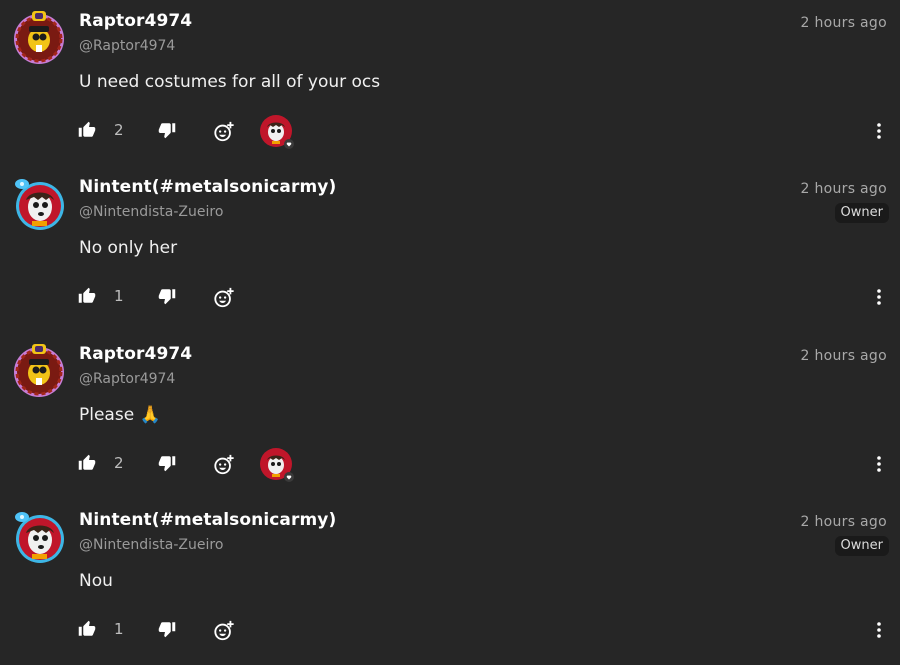 The image size is (900, 665). I want to click on comment-text: U need costumes for all of your ocs, so click(230, 82).